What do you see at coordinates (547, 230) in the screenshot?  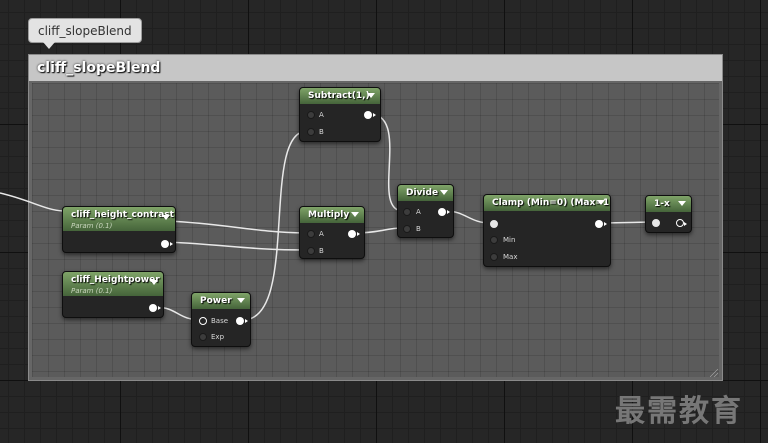 I see `node-clamp: Clamp (Min=0) (Max=1) Min Max` at bounding box center [547, 230].